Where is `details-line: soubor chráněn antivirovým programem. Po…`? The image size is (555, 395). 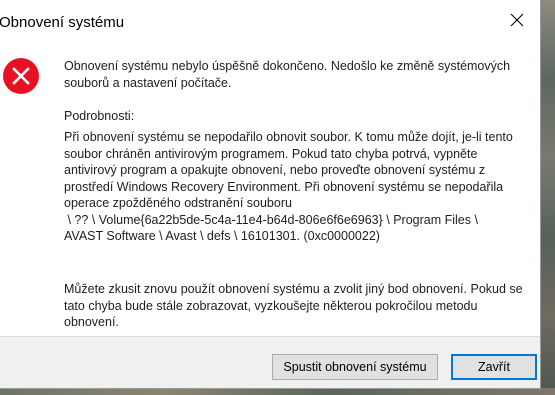
details-line: soubor chráněn antivirovým programem. Po… is located at coordinates (271, 153).